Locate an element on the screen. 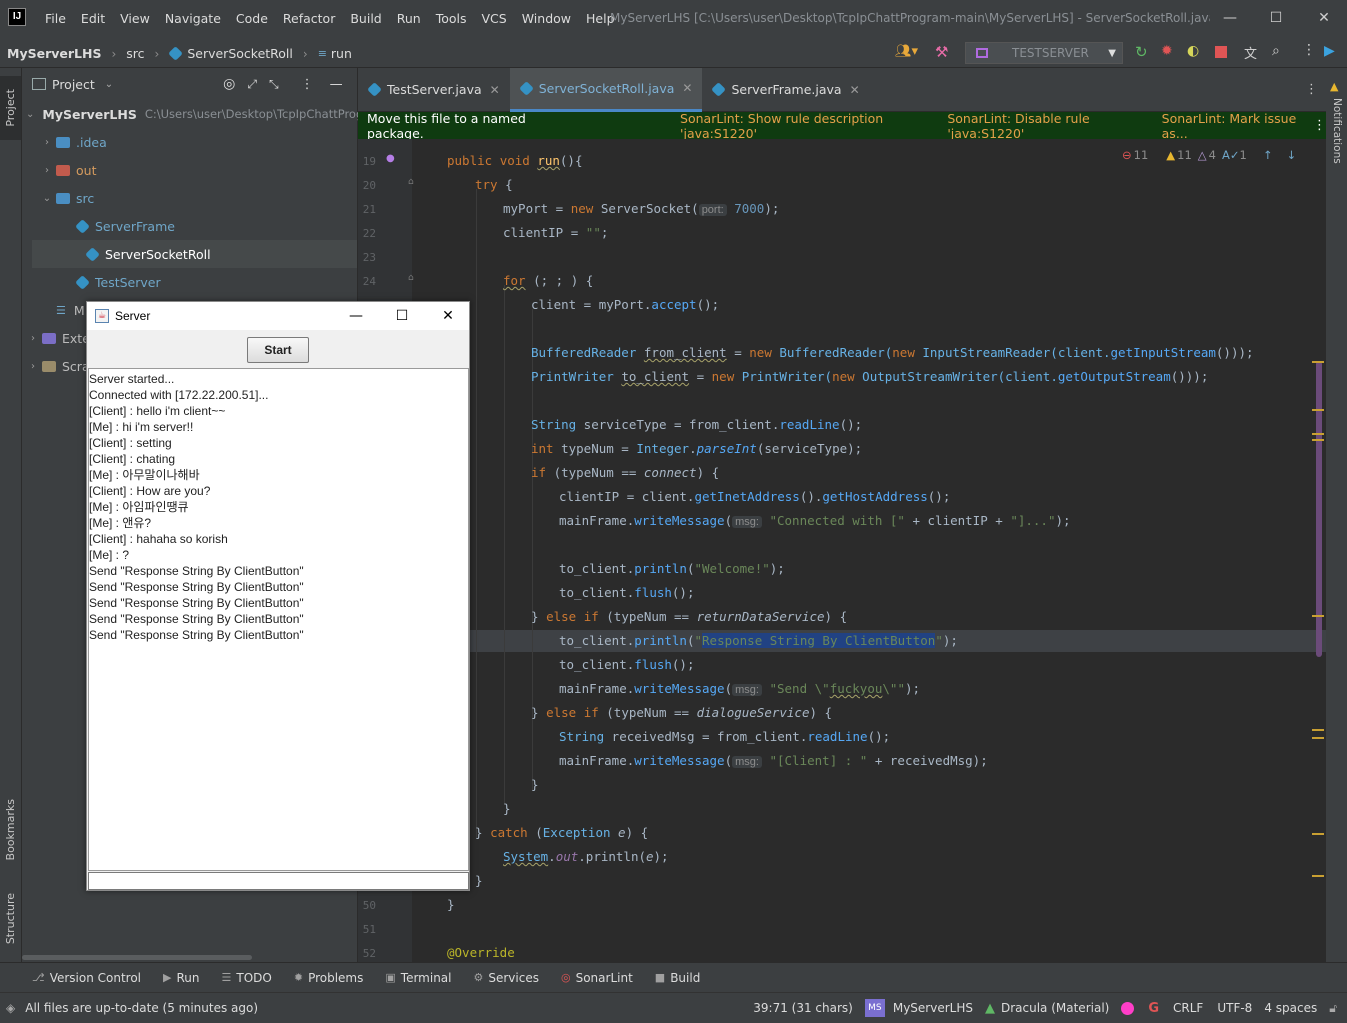  tool-run: ▶ Run is located at coordinates (181, 978).